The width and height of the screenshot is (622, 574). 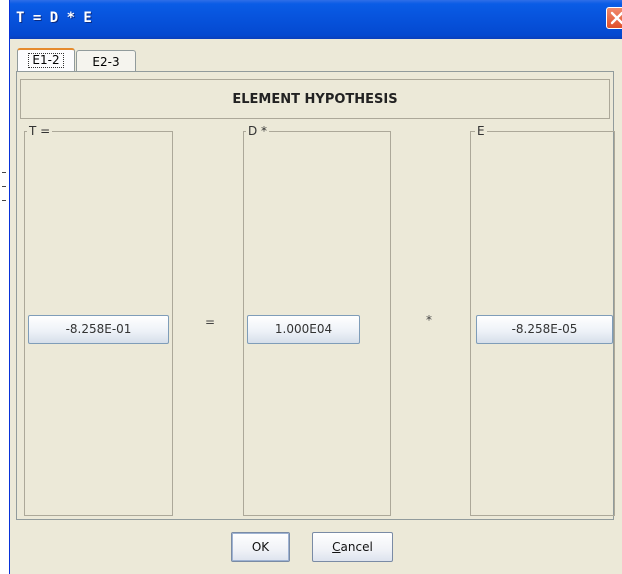 I want to click on cancel-mnemonic: C, so click(x=336, y=547).